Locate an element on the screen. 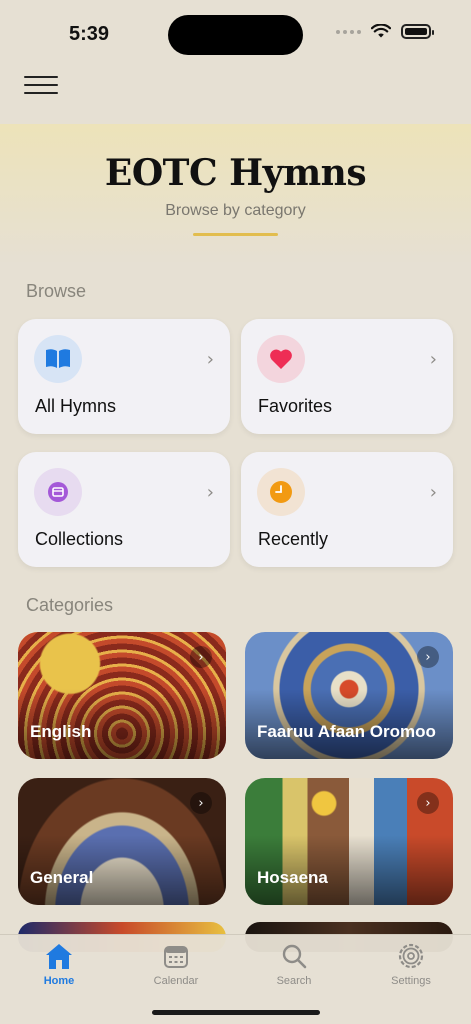 The height and width of the screenshot is (1024, 471). browse-card-collections: › Collections is located at coordinates (124, 509).